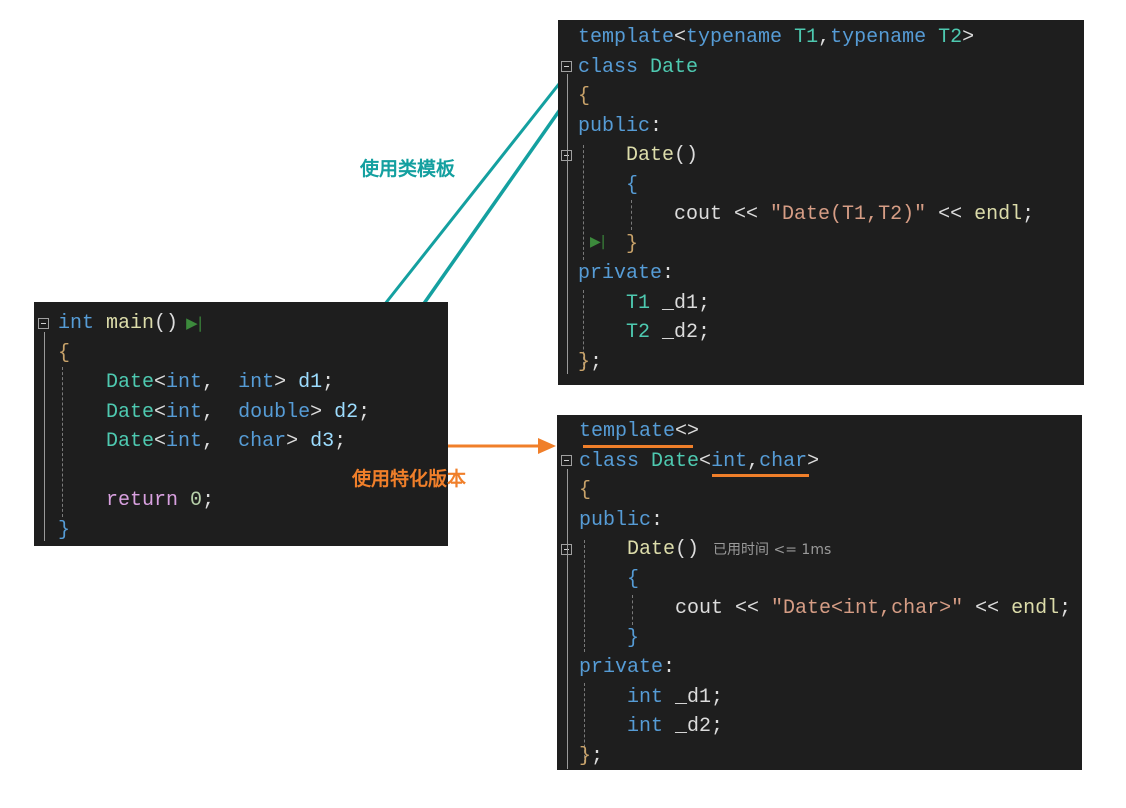 The height and width of the screenshot is (808, 1126). What do you see at coordinates (825, 432) in the screenshot?
I see `code-line: template<>` at bounding box center [825, 432].